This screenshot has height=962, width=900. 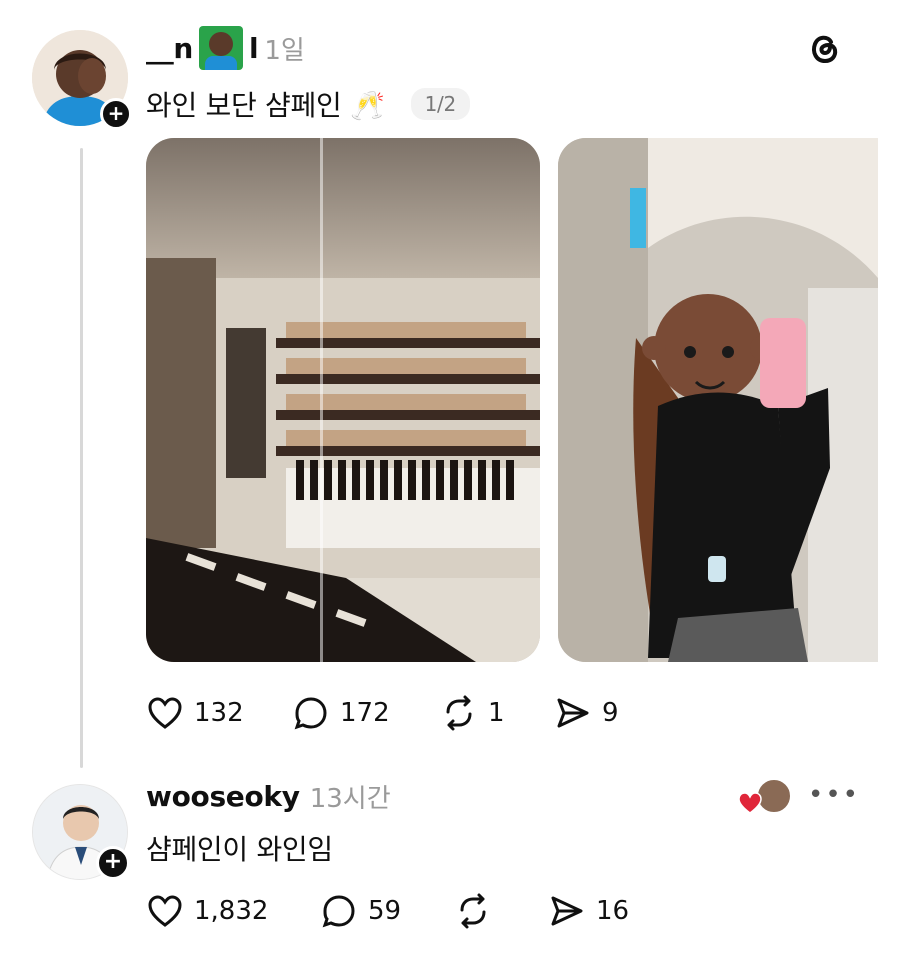 I want to click on liked-by-author-indicator, so click(x=765, y=797).